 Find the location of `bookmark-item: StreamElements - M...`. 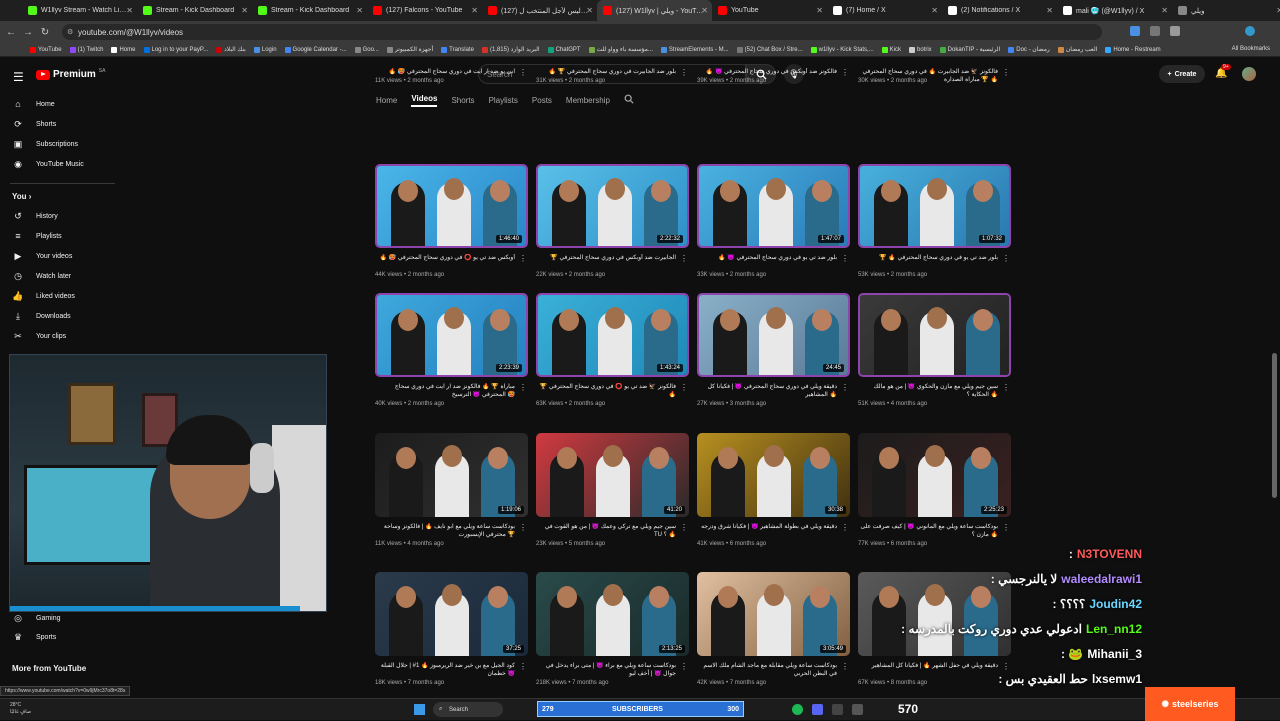

bookmark-item: StreamElements - M... is located at coordinates (694, 49).